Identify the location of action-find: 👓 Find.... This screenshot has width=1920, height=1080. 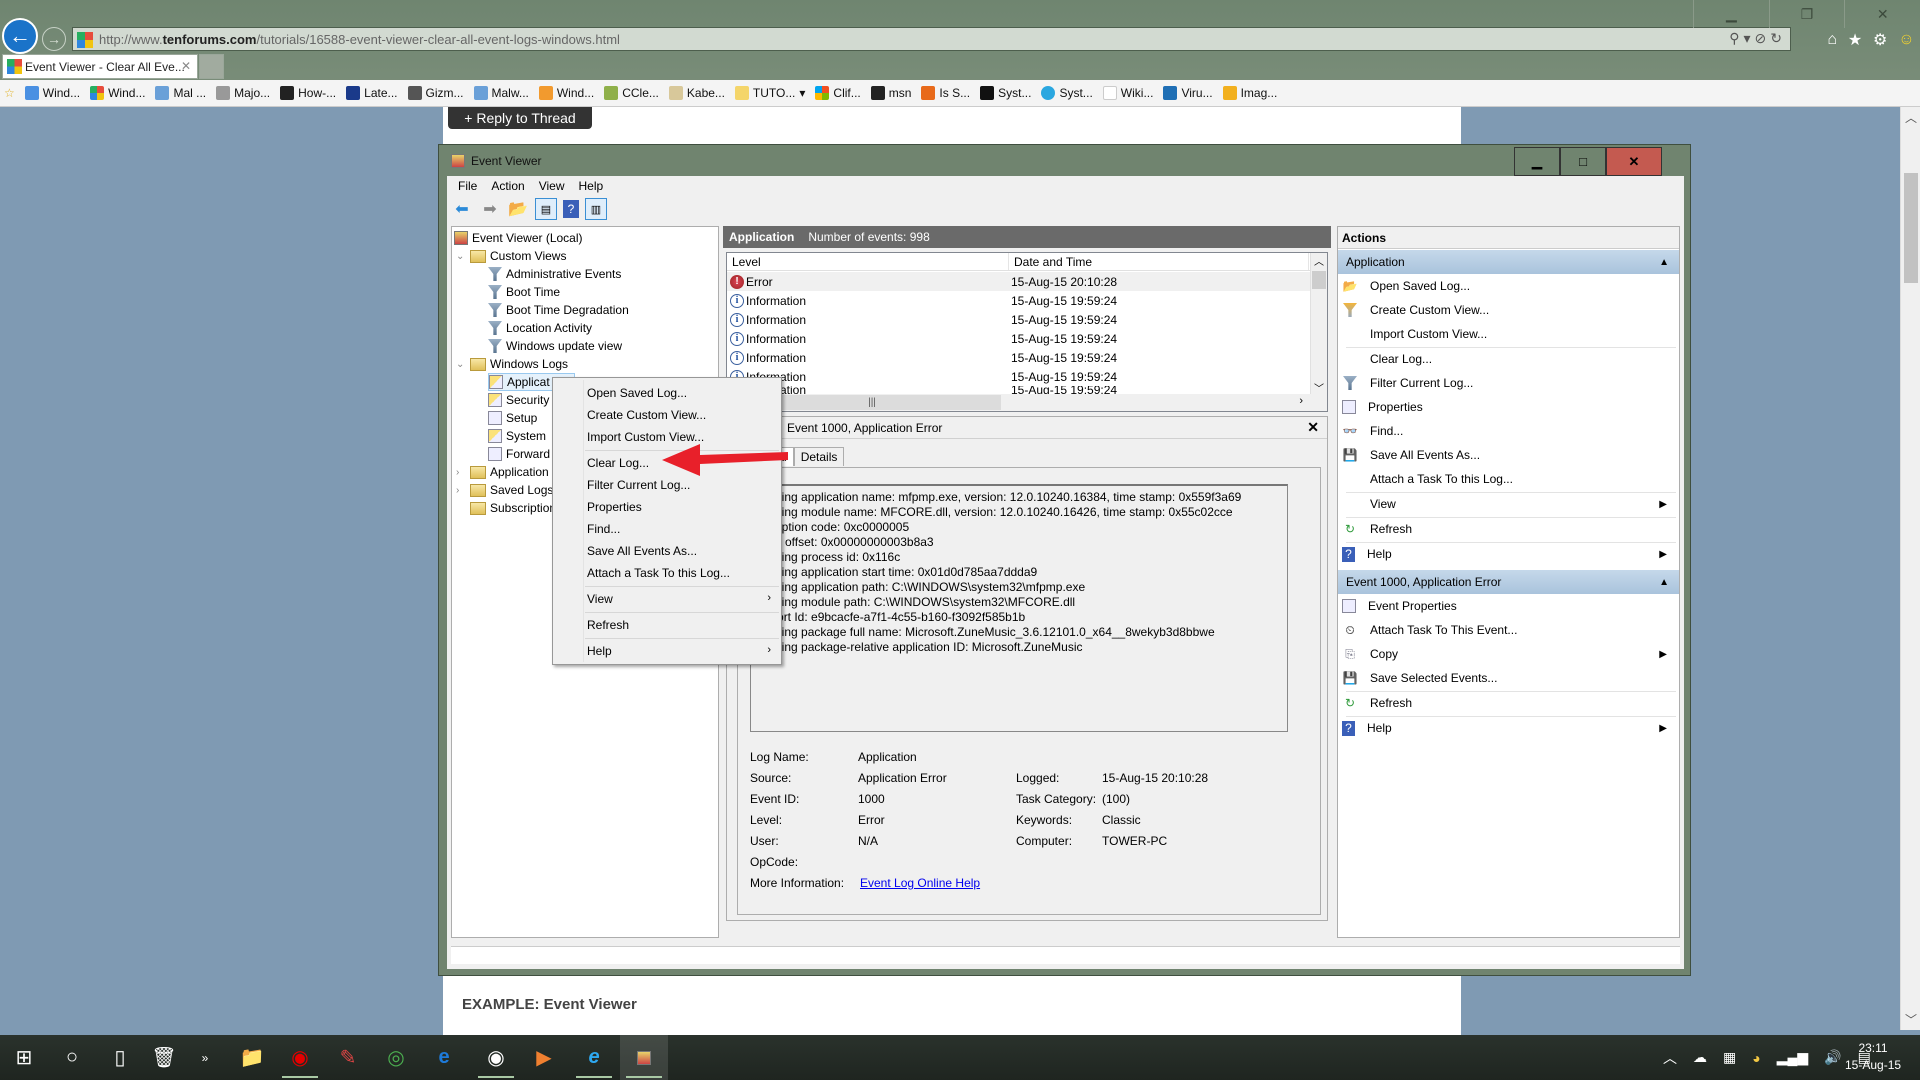
(1508, 431).